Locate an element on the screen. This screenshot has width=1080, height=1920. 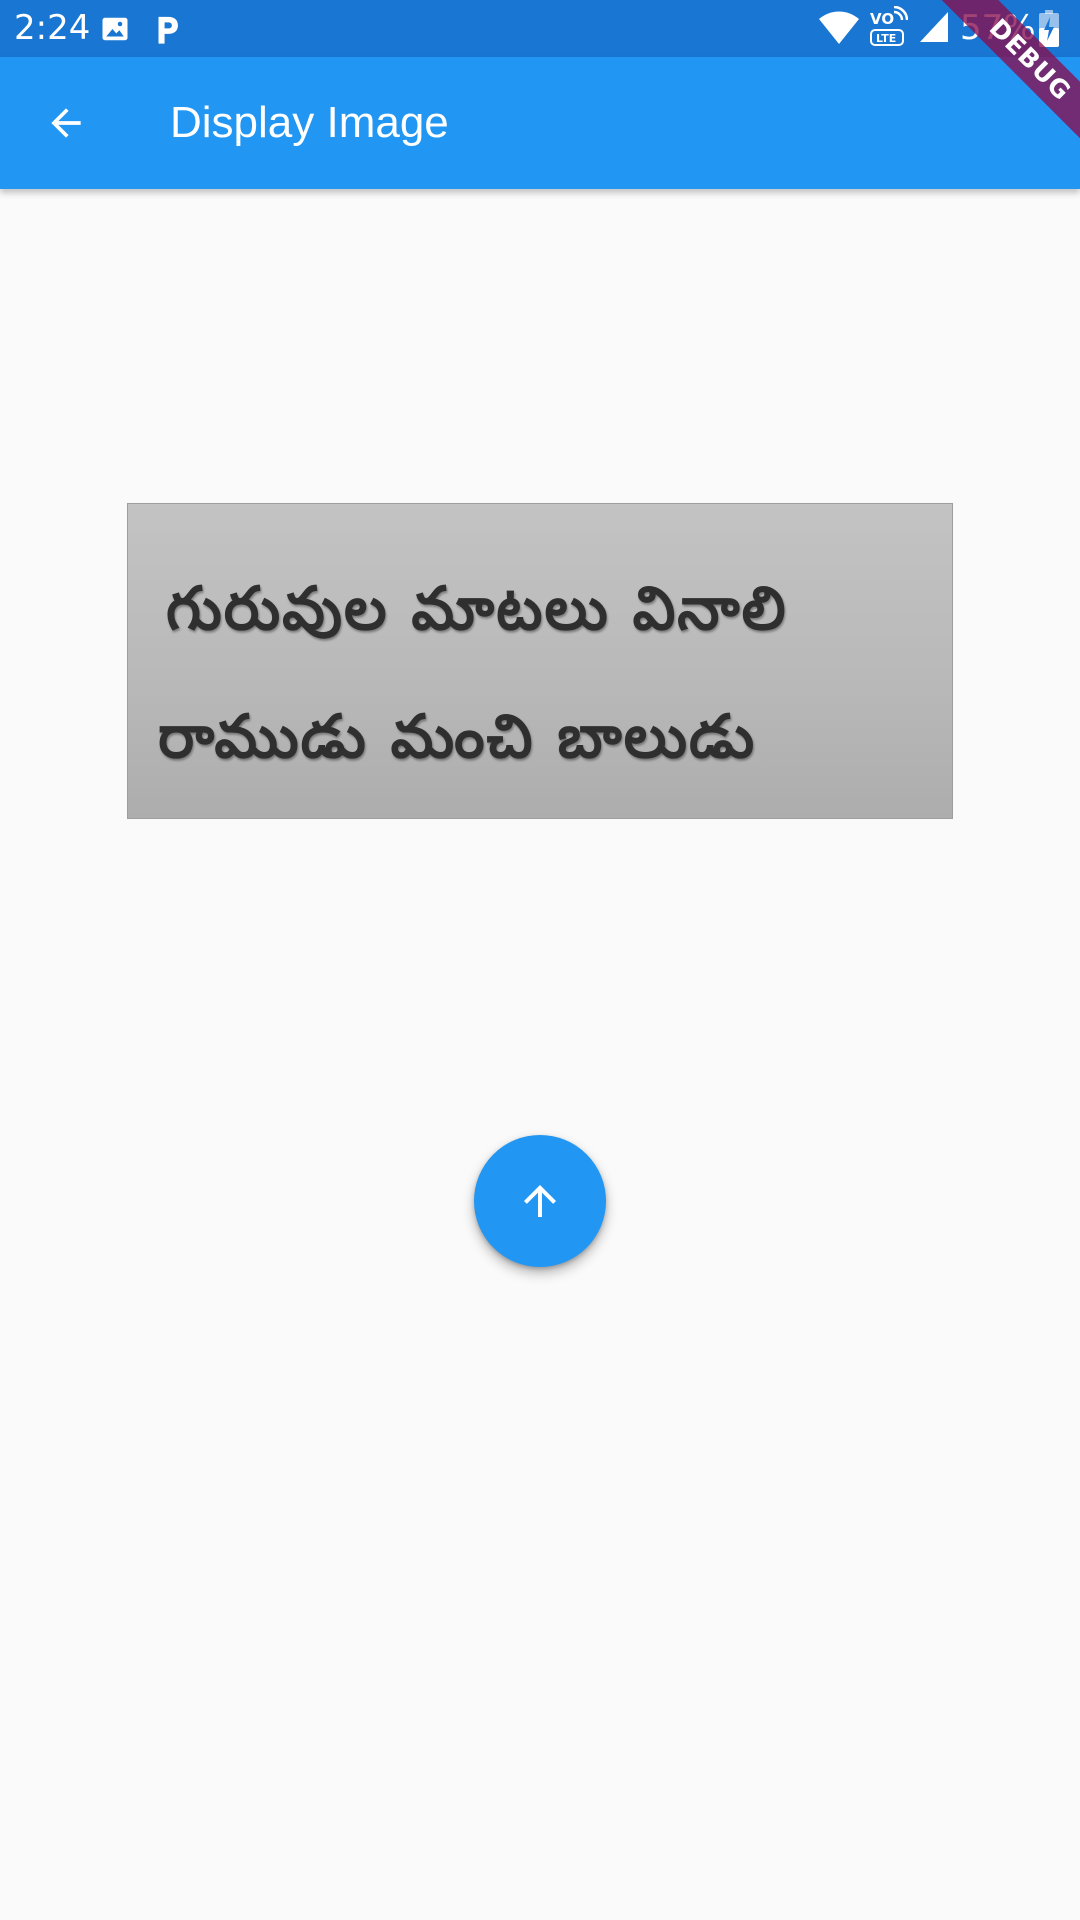
arrow-back-icon is located at coordinates (66, 123).